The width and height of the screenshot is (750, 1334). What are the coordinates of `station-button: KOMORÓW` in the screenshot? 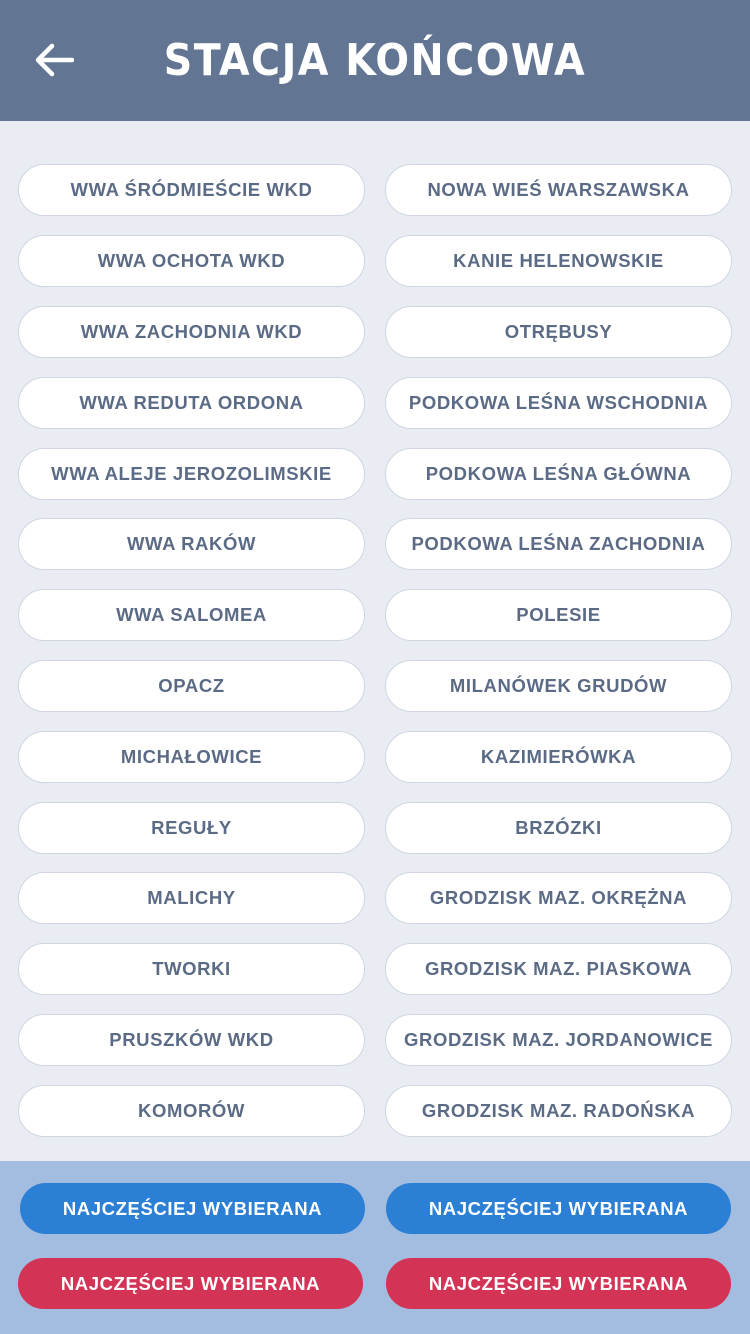 It's located at (191, 1111).